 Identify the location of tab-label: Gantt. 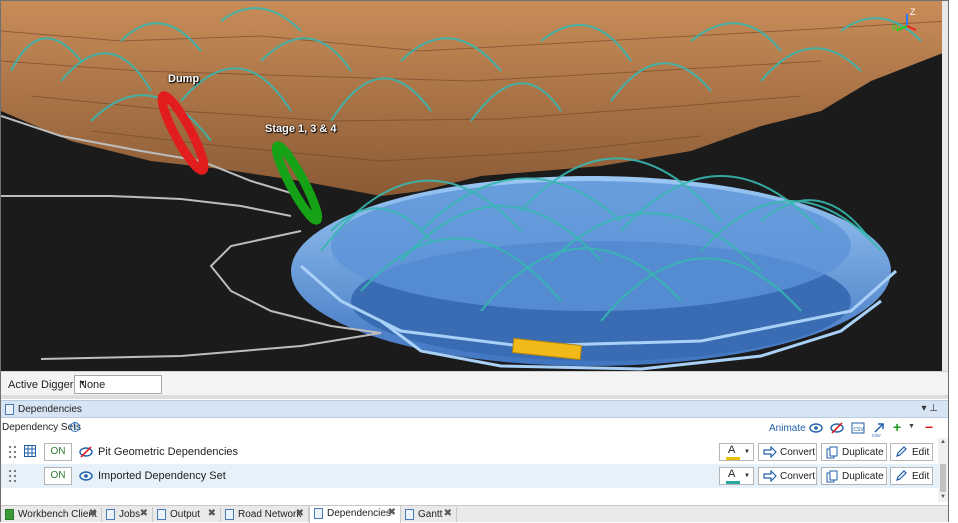
(430, 514).